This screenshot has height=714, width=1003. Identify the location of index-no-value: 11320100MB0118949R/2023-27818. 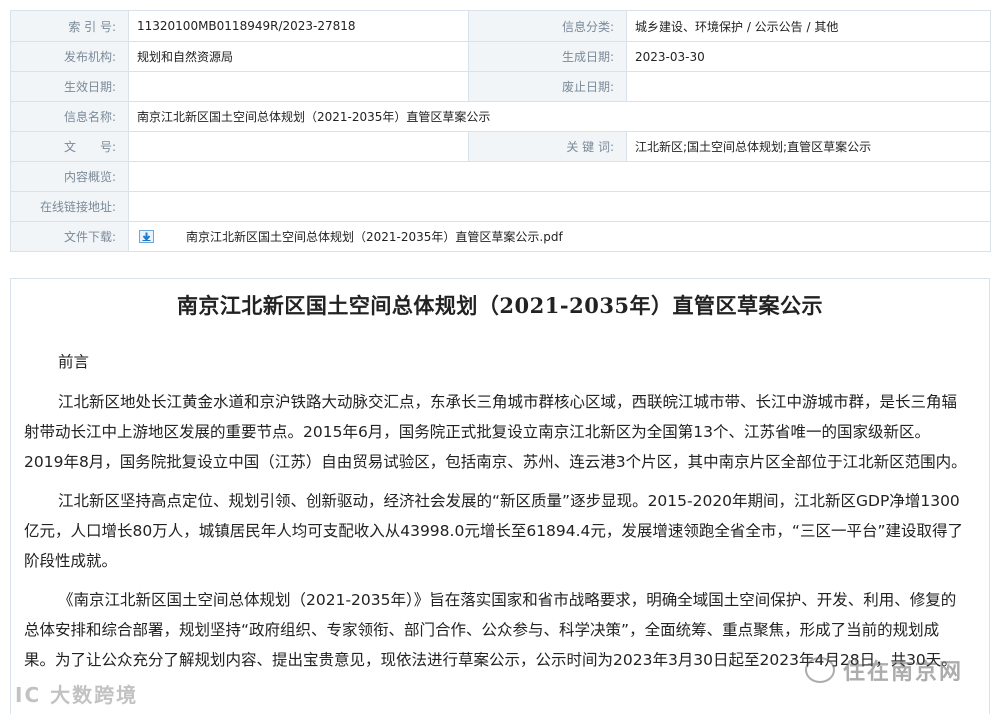
(298, 26).